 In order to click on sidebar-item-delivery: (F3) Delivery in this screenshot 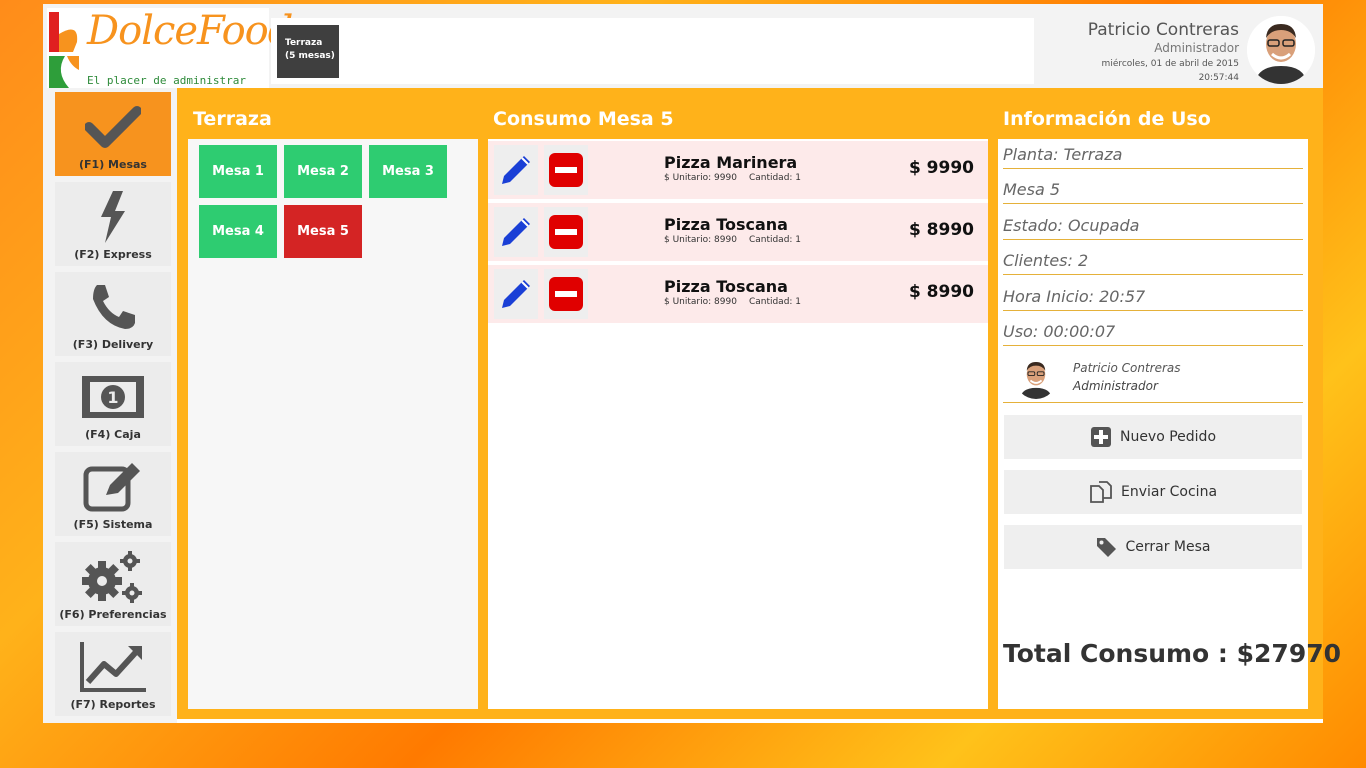, I will do `click(113, 314)`.